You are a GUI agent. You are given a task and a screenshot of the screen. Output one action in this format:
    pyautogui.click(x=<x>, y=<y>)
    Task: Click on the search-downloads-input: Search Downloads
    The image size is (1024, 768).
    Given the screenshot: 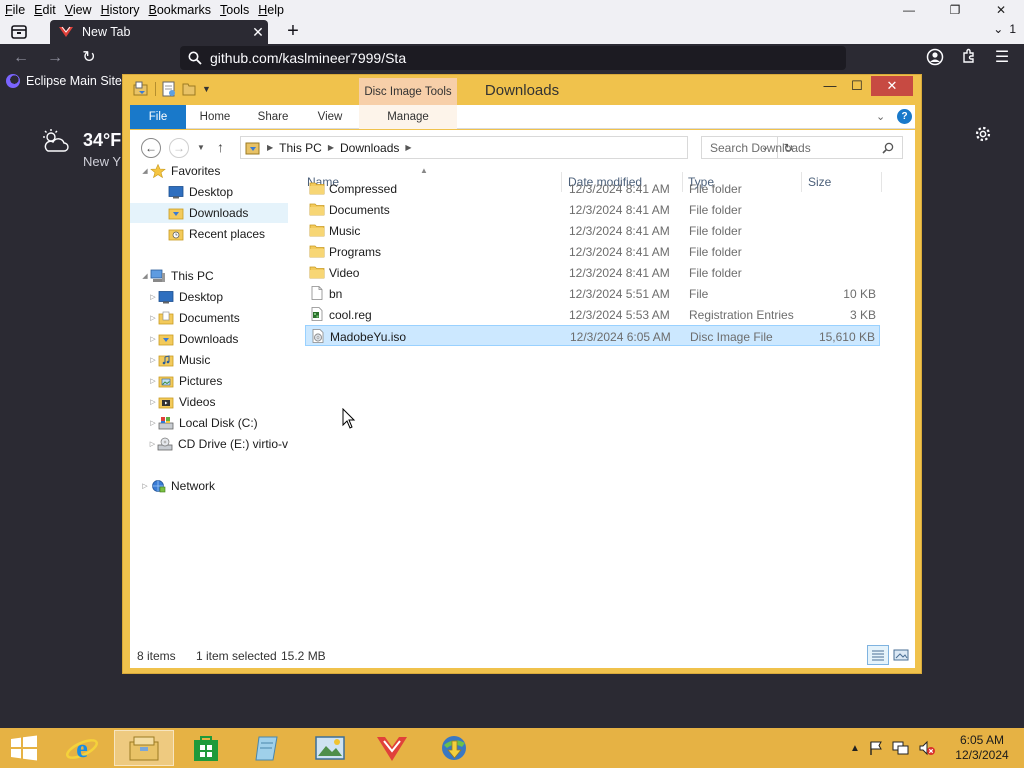 What is the action you would take?
    pyautogui.click(x=802, y=147)
    